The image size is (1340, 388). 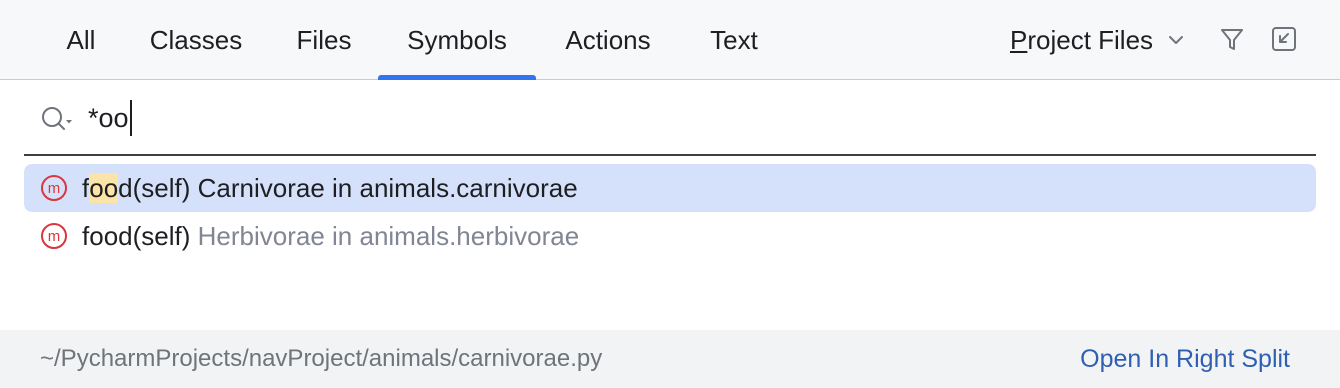 What do you see at coordinates (104, 236) in the screenshot?
I see `result-match: oo` at bounding box center [104, 236].